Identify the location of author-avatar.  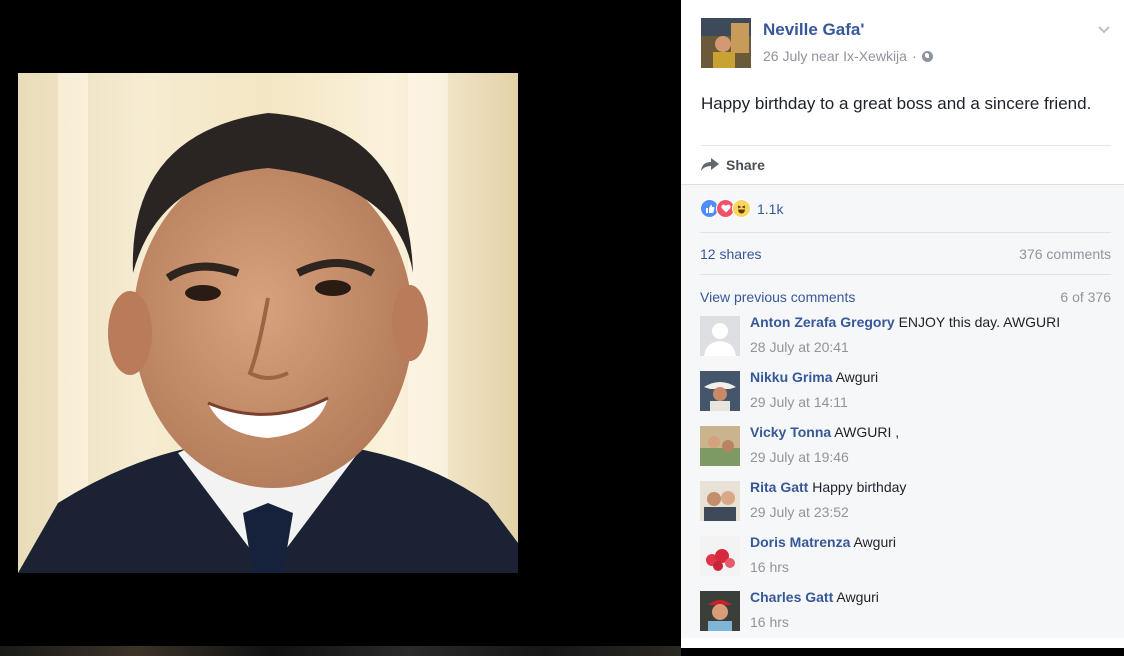
(726, 43).